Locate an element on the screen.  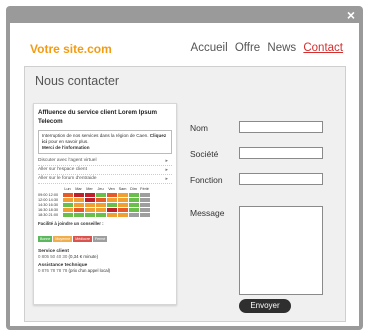
company-field is located at coordinates (281, 153).